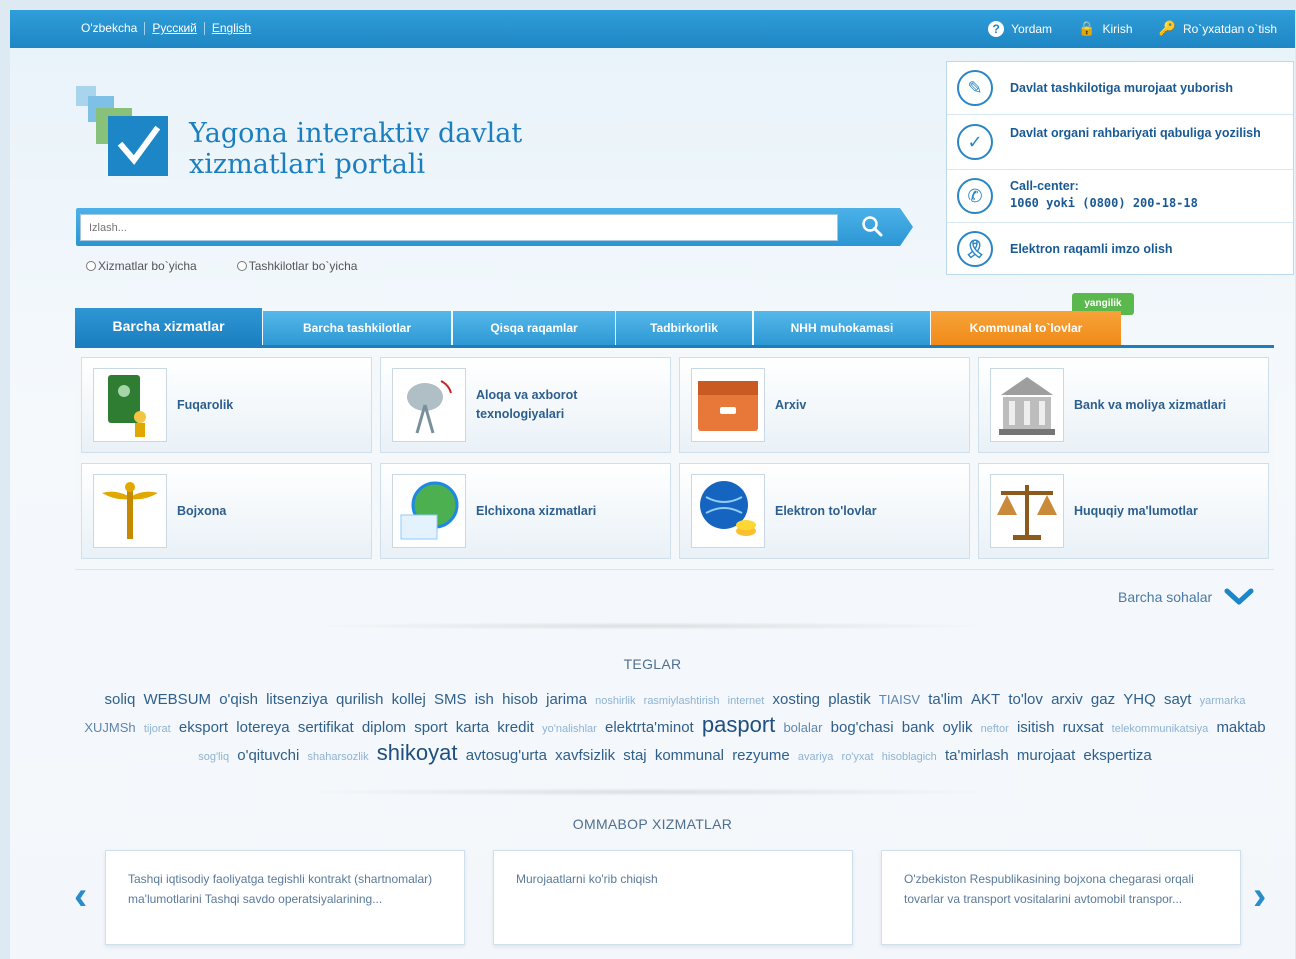 The height and width of the screenshot is (959, 1296). What do you see at coordinates (1105, 28) in the screenshot?
I see `login-link: 🔒 Kirish` at bounding box center [1105, 28].